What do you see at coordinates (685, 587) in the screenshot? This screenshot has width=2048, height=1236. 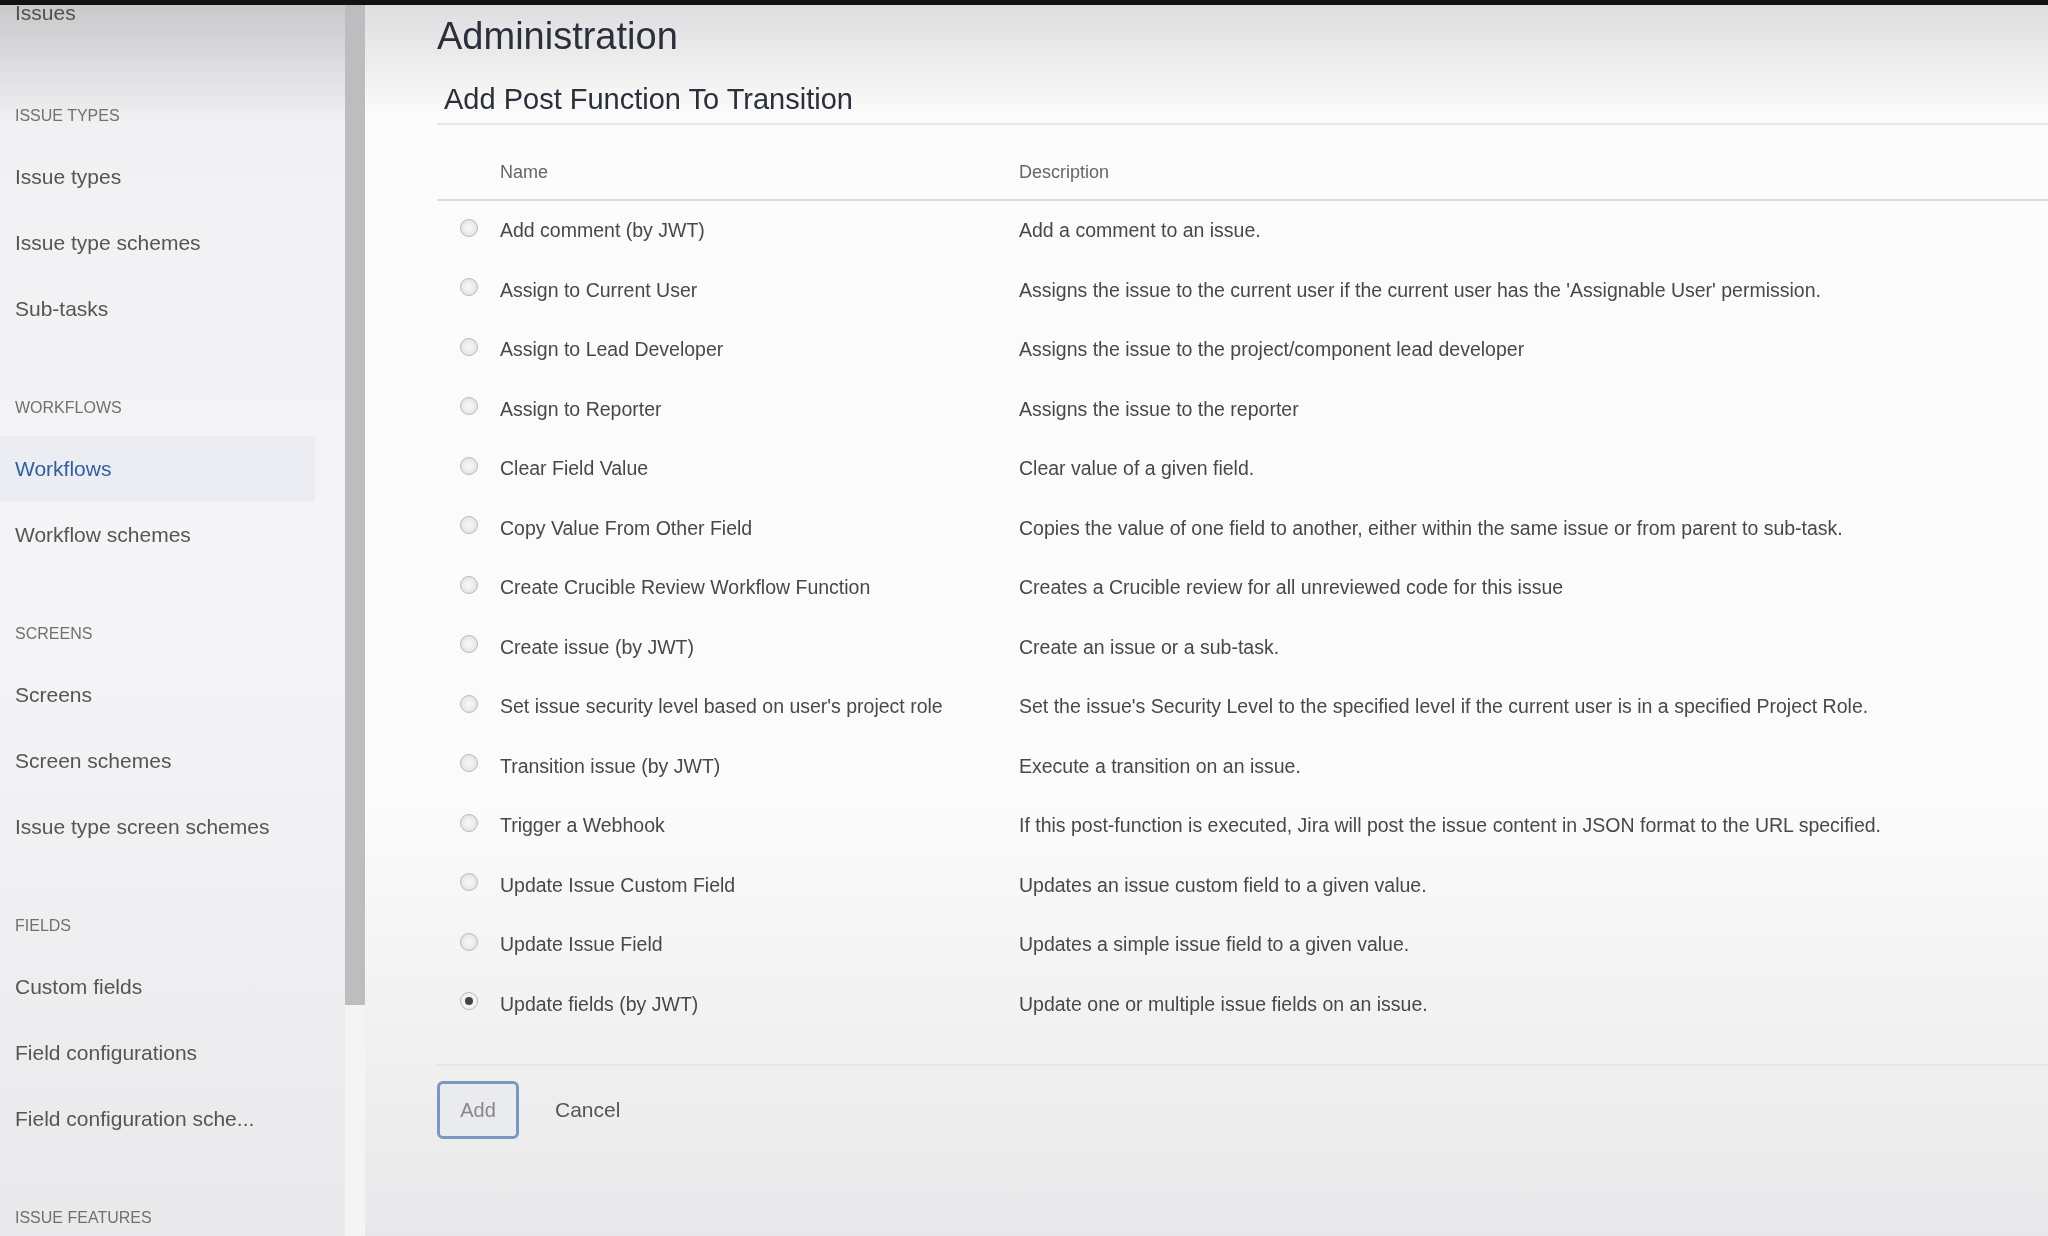 I see `function-name: Create Crucible Review Workflow Function` at bounding box center [685, 587].